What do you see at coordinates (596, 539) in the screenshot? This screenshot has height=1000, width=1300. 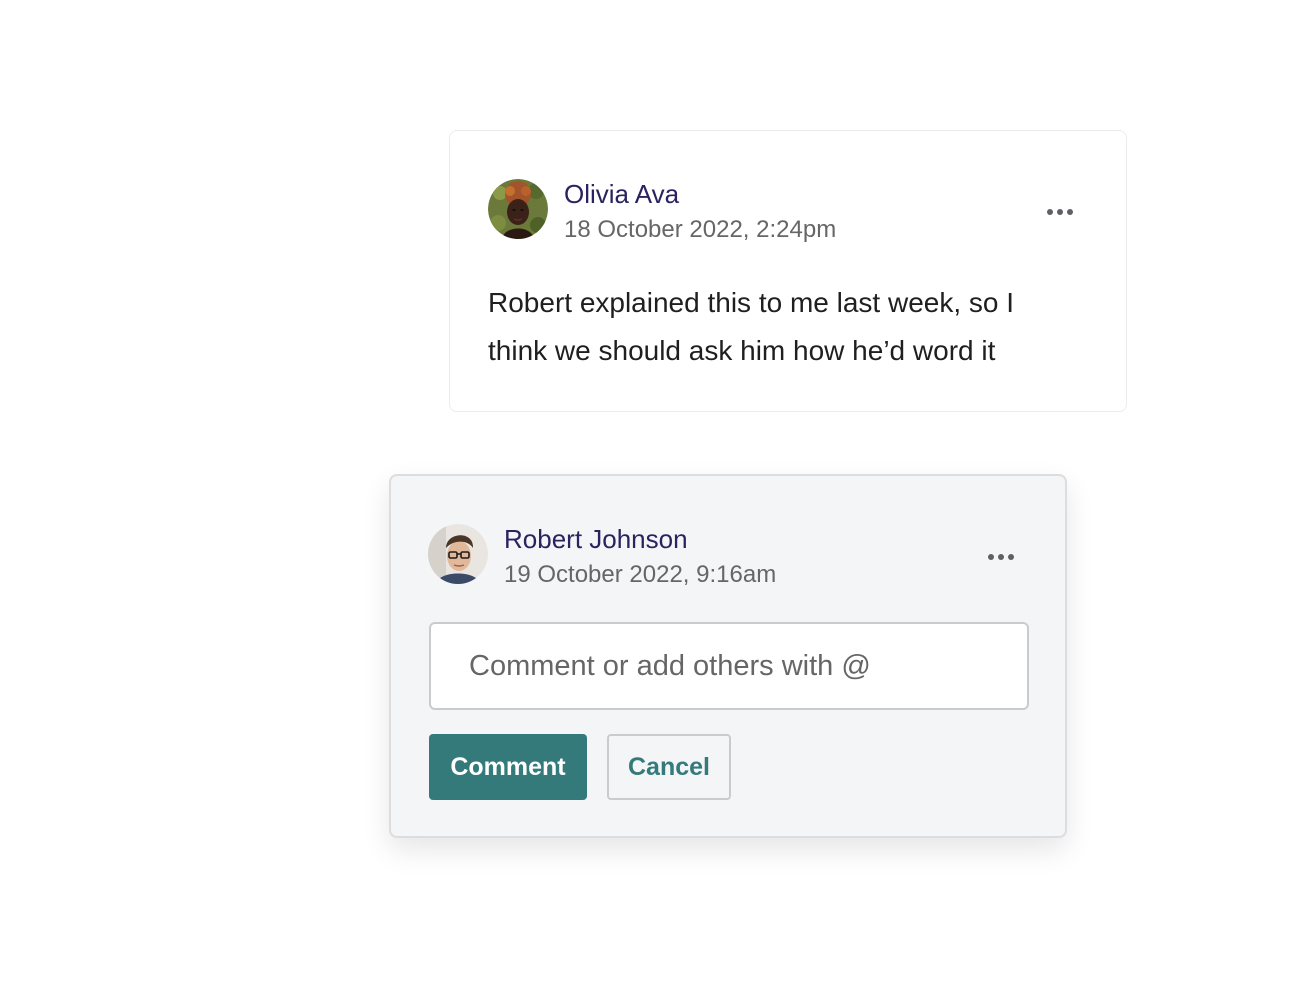 I see `author-name: Robert Johnson` at bounding box center [596, 539].